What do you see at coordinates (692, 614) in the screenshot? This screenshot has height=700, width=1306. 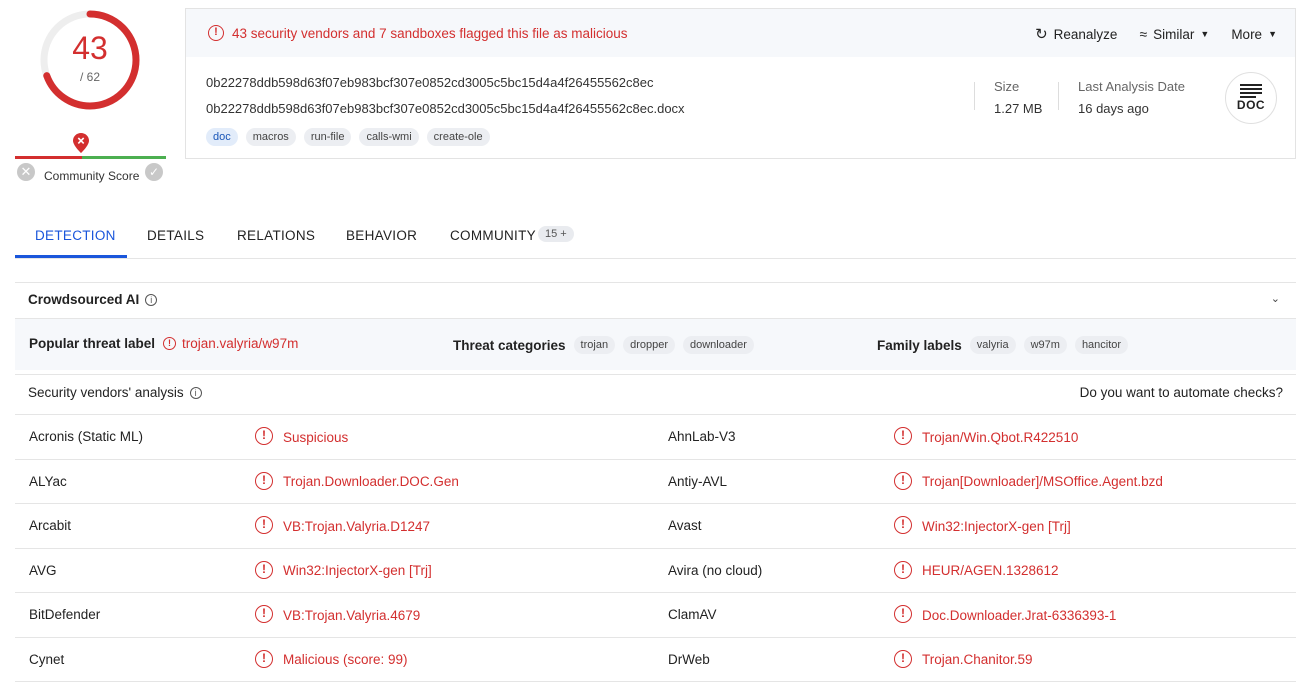 I see `vendor-name: ClamAV` at bounding box center [692, 614].